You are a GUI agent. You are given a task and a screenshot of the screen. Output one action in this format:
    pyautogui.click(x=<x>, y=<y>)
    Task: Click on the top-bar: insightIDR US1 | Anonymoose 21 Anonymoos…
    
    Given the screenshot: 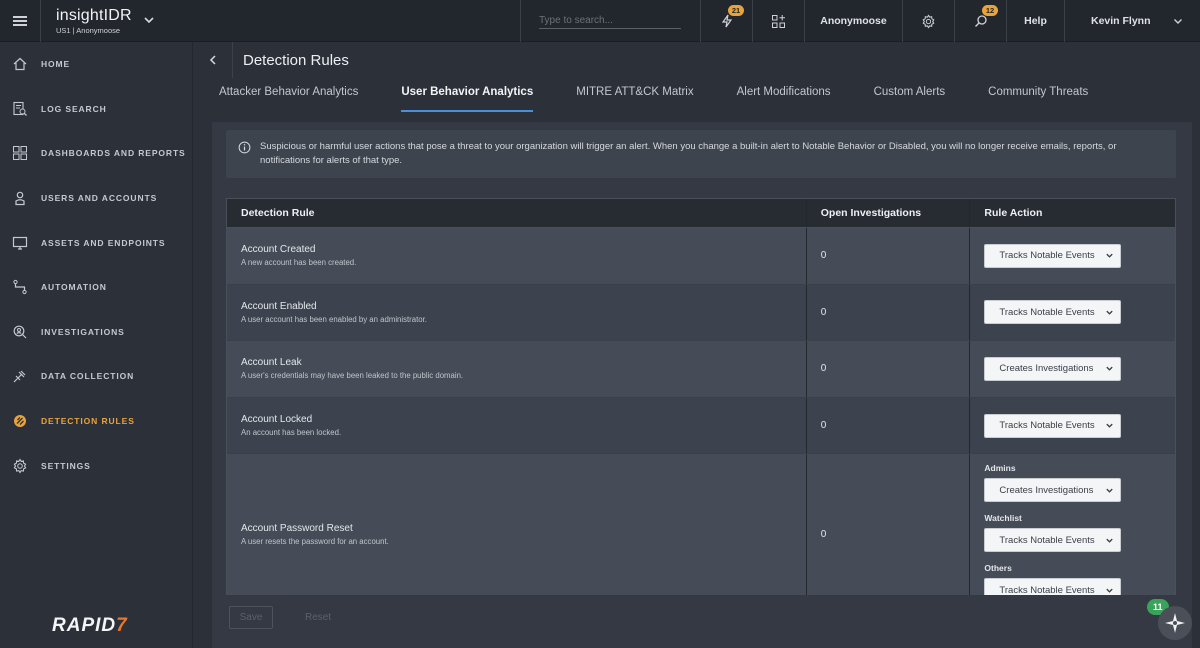 What is the action you would take?
    pyautogui.click(x=600, y=21)
    